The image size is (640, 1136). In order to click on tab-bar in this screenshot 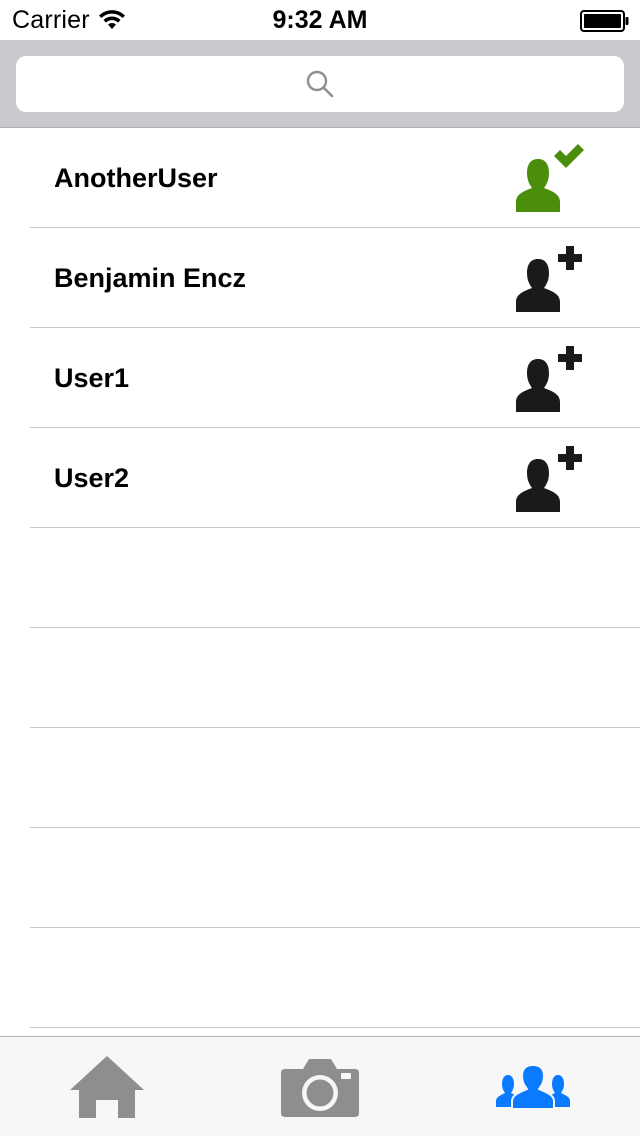, I will do `click(320, 1086)`.